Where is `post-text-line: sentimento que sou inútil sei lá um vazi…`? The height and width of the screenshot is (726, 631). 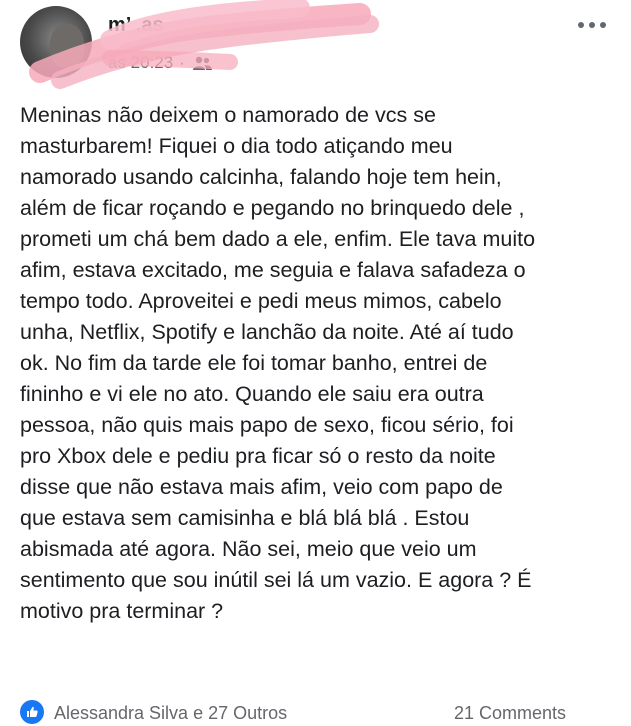
post-text-line: sentimento que sou inútil sei lá um vazi… is located at coordinates (276, 580).